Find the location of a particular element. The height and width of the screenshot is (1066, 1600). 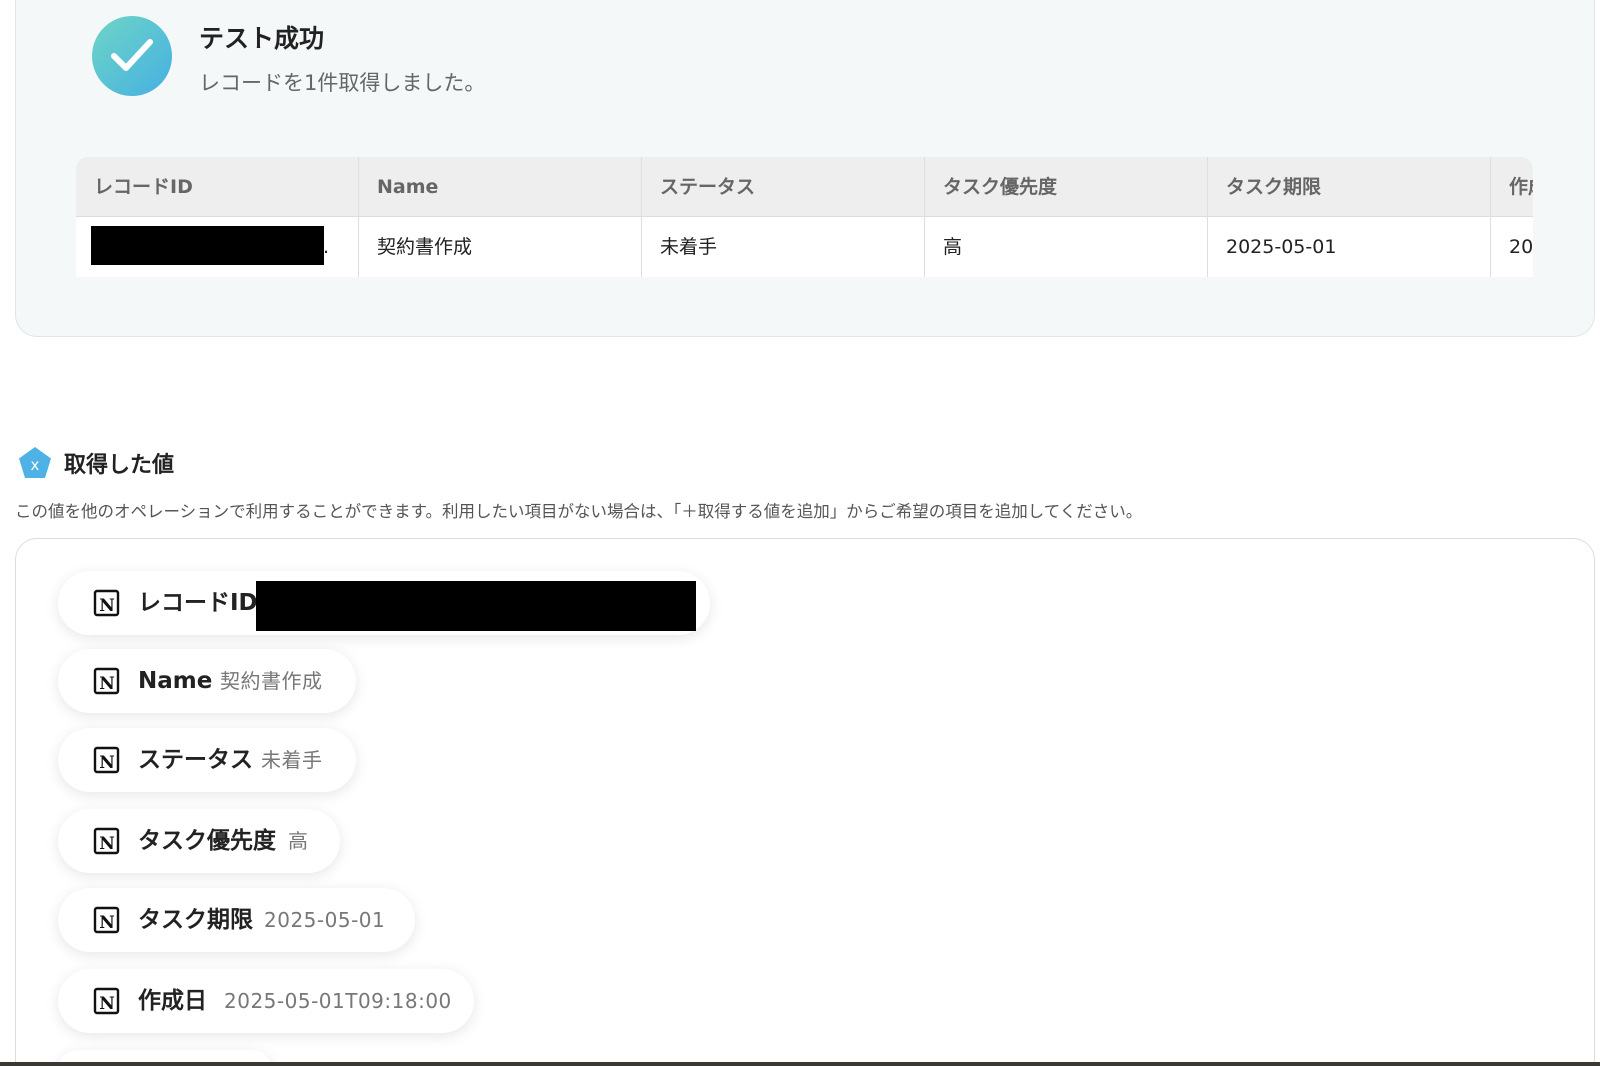

value-pill-name: N Name 契約書作成 is located at coordinates (207, 681).